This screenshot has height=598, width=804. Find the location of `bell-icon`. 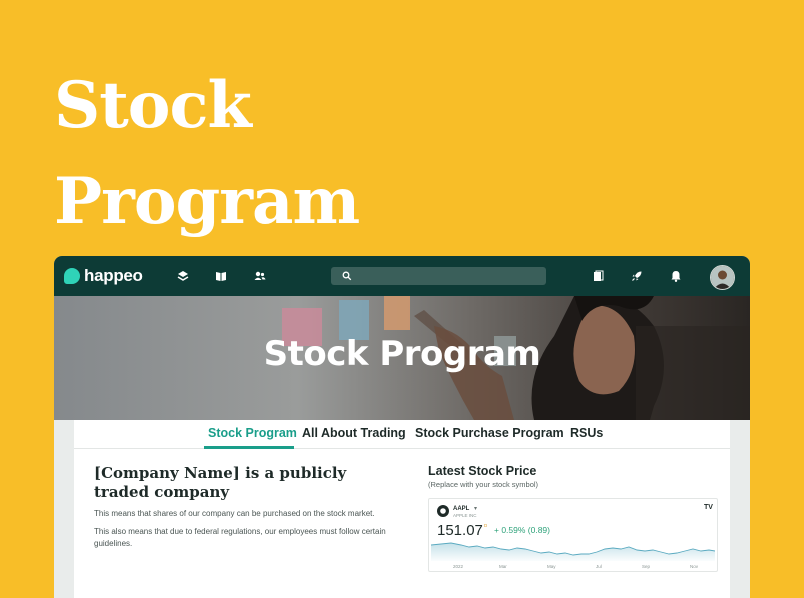

bell-icon is located at coordinates (676, 276).